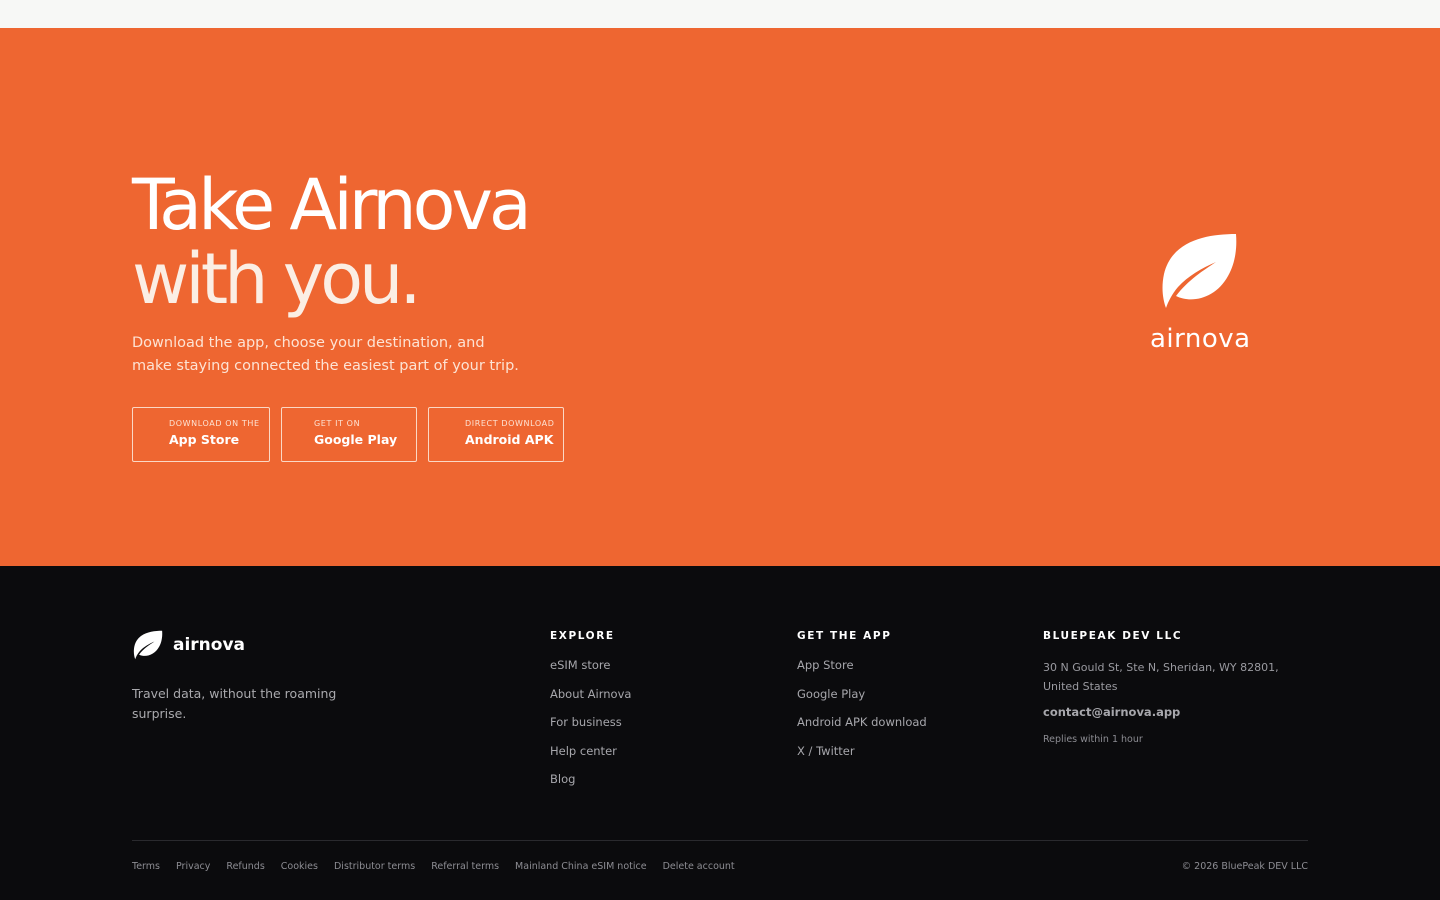 This screenshot has height=900, width=1440. I want to click on footer-divider, so click(720, 840).